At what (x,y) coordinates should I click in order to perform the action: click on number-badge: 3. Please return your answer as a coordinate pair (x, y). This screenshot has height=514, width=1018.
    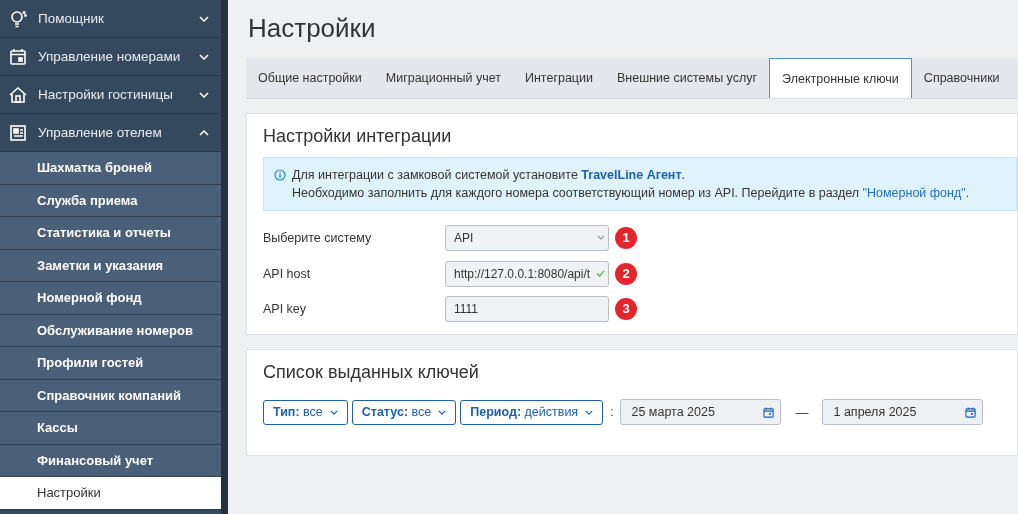
    Looking at the image, I should click on (626, 308).